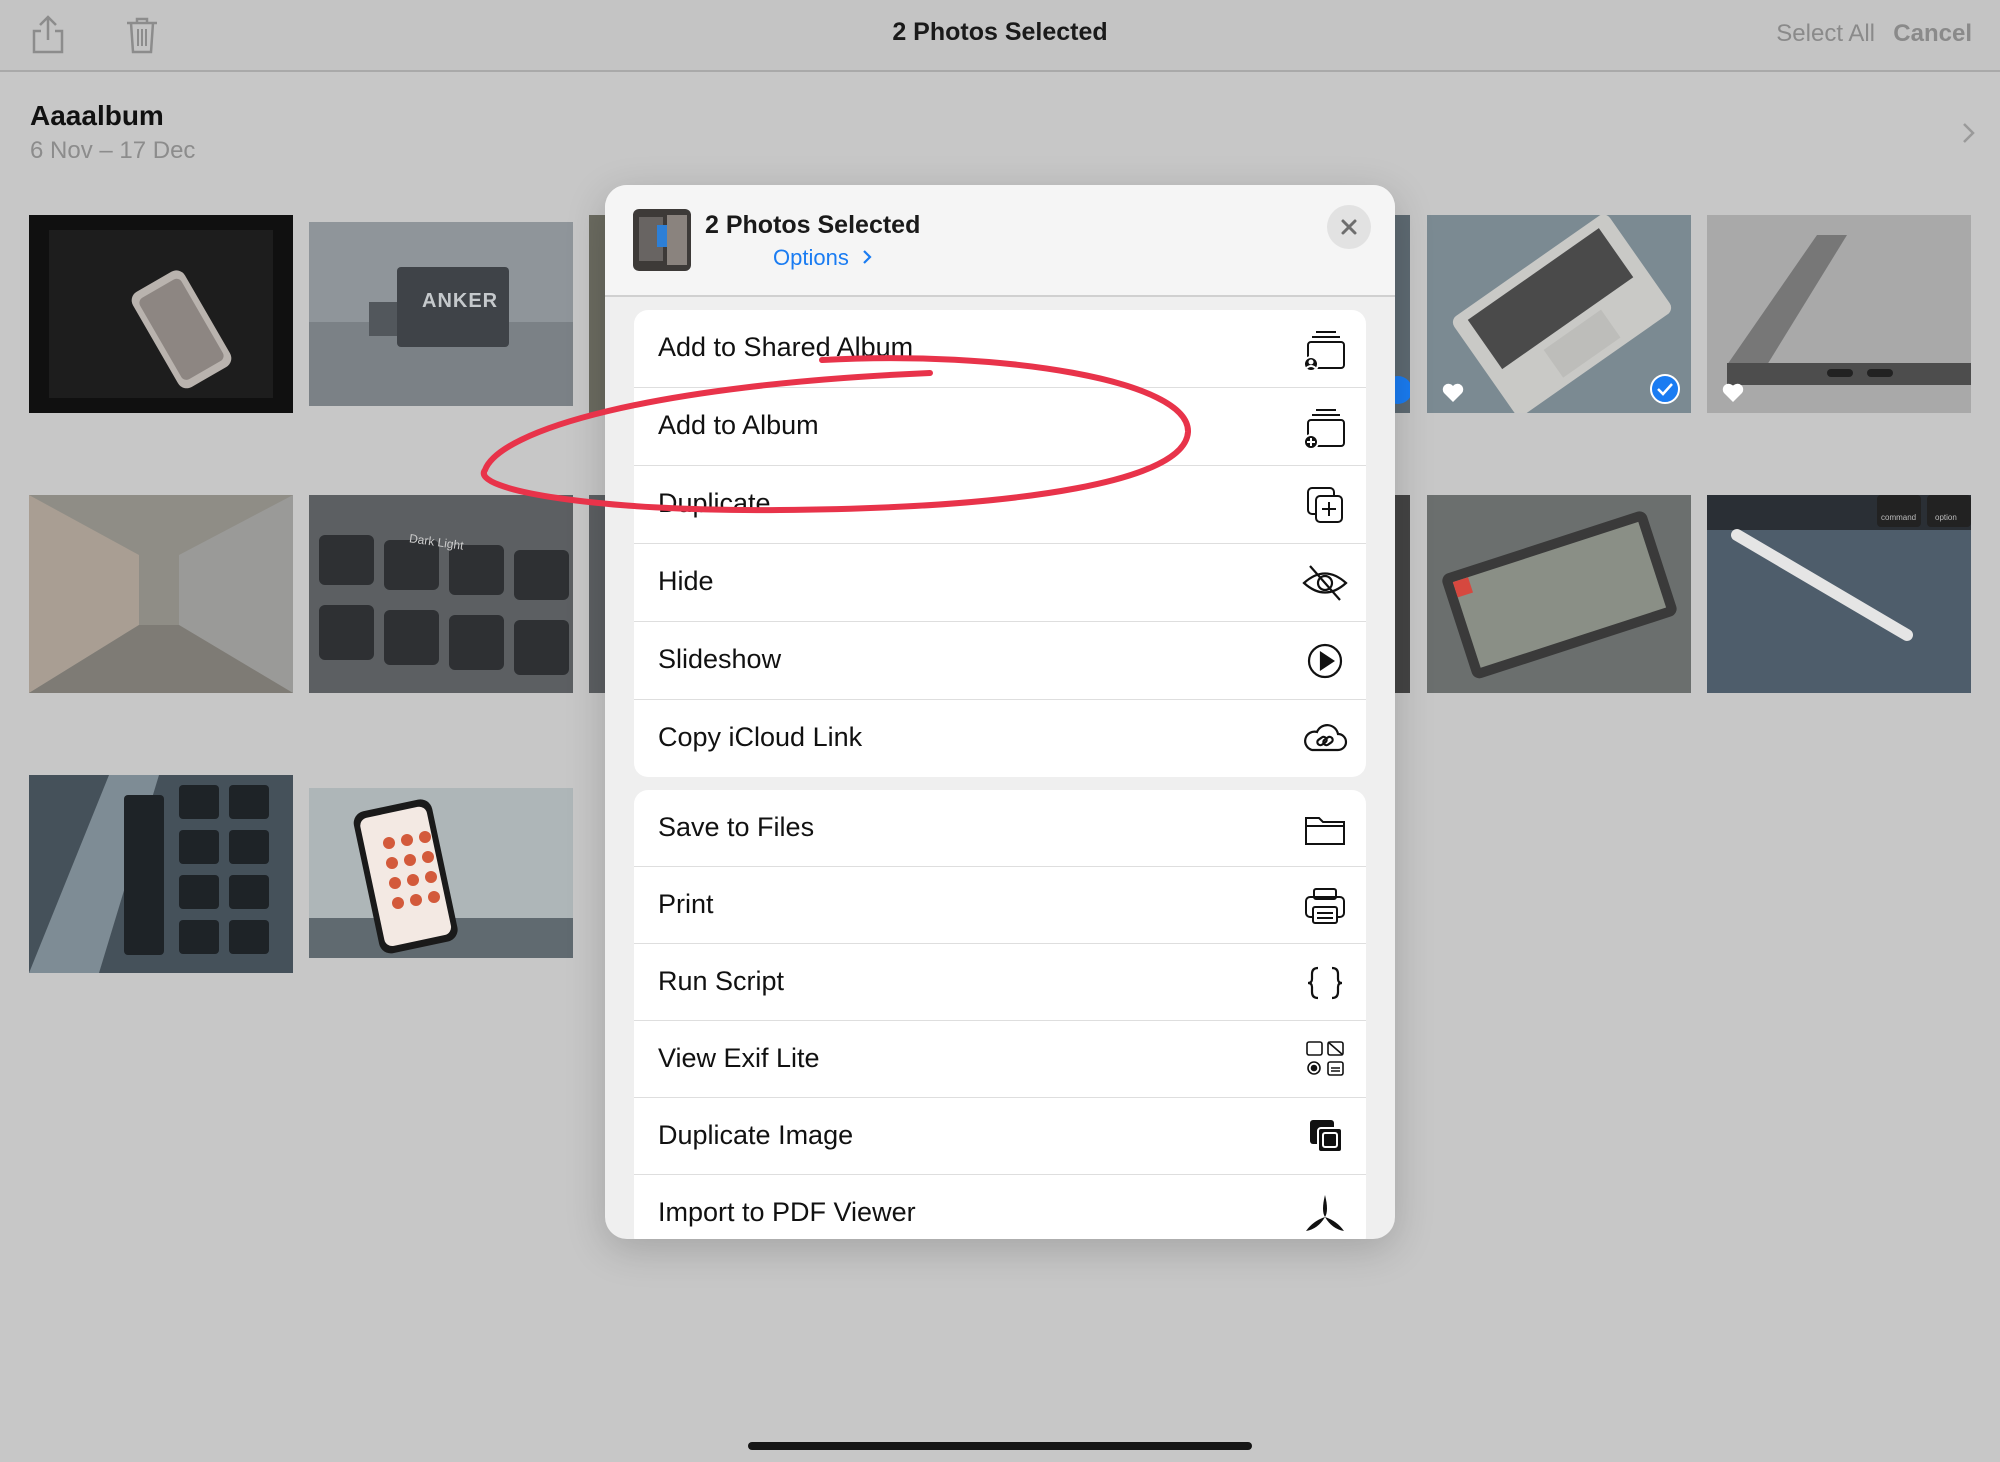 The image size is (2000, 1462). Describe the element at coordinates (1665, 389) in the screenshot. I see `selected-checkmark-icon` at that location.